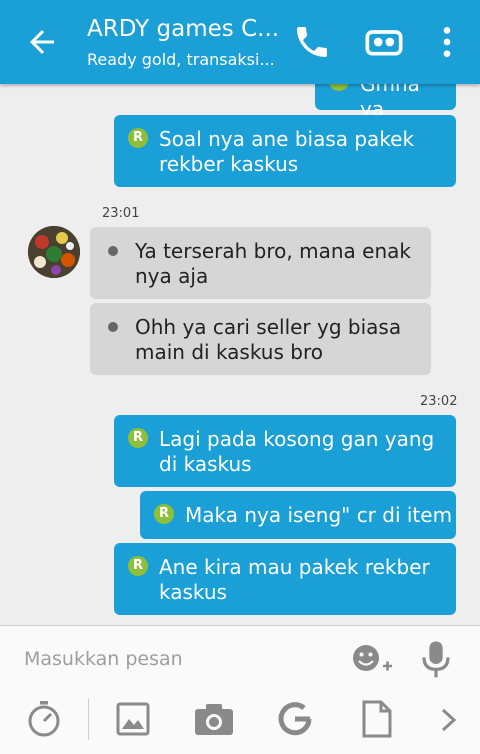  What do you see at coordinates (447, 42) in the screenshot?
I see `more-vert-icon` at bounding box center [447, 42].